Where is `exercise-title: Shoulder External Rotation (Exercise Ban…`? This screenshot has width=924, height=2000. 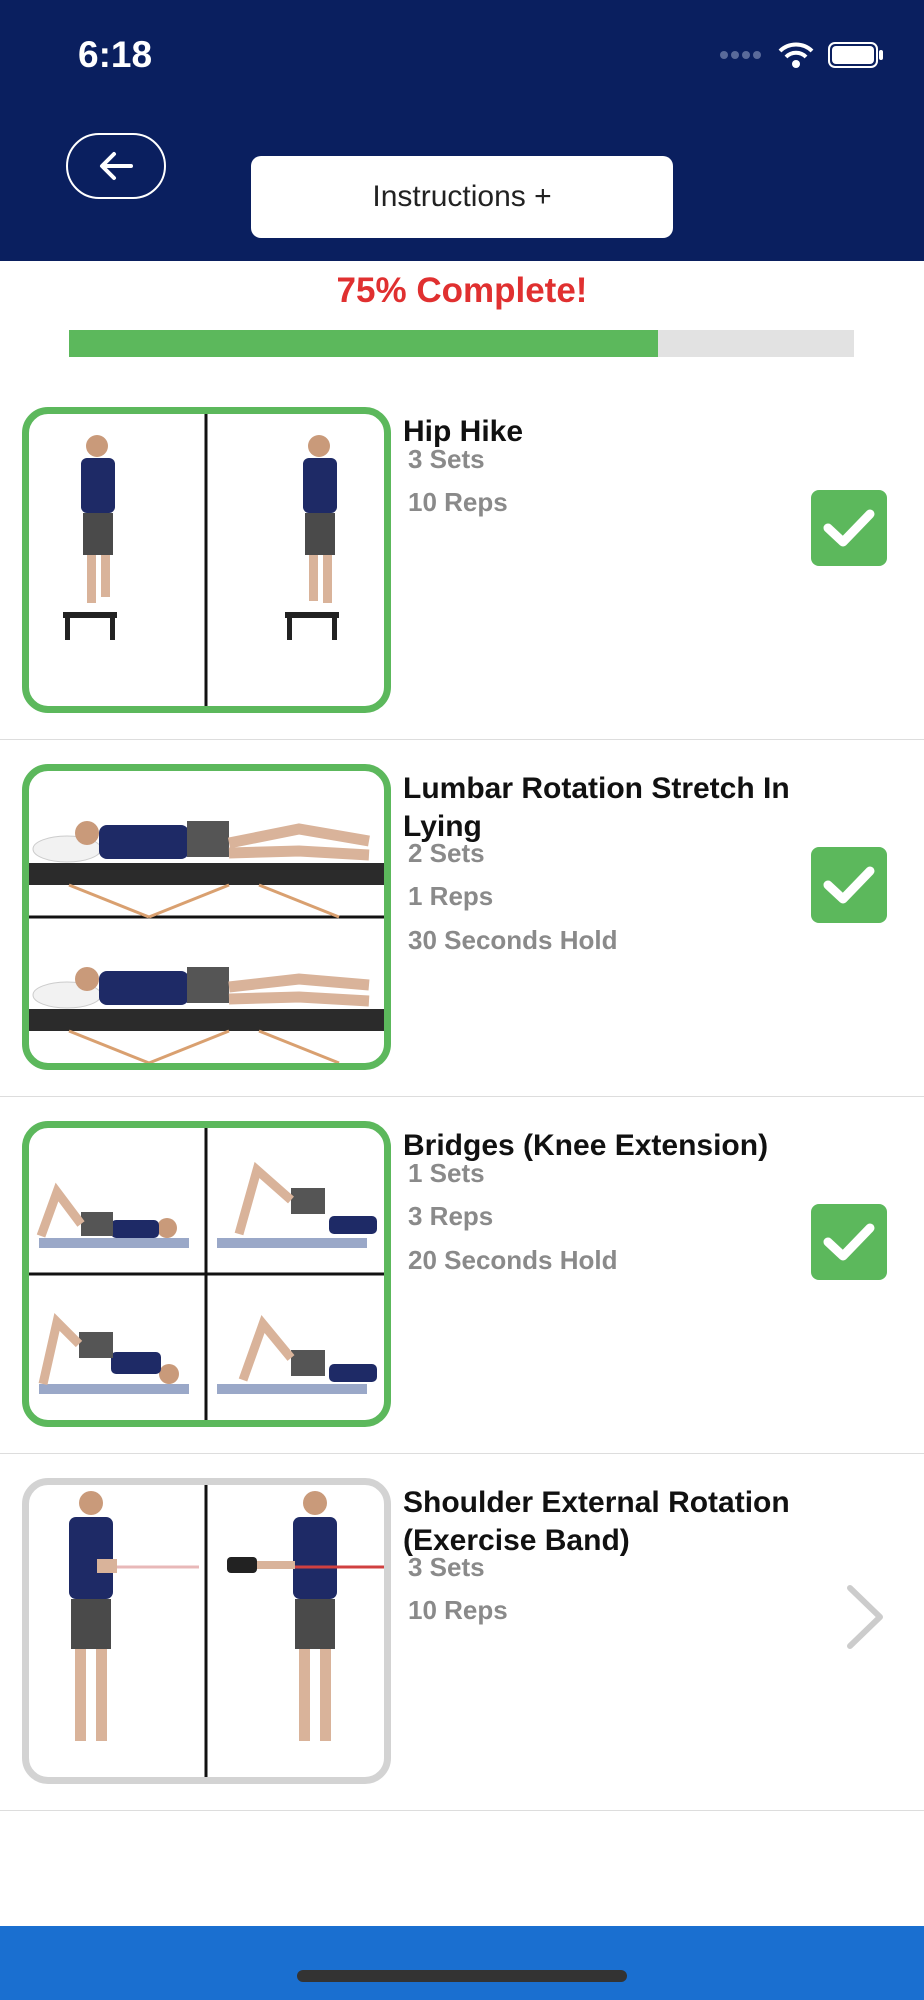 exercise-title: Shoulder External Rotation (Exercise Ban… is located at coordinates (596, 1521).